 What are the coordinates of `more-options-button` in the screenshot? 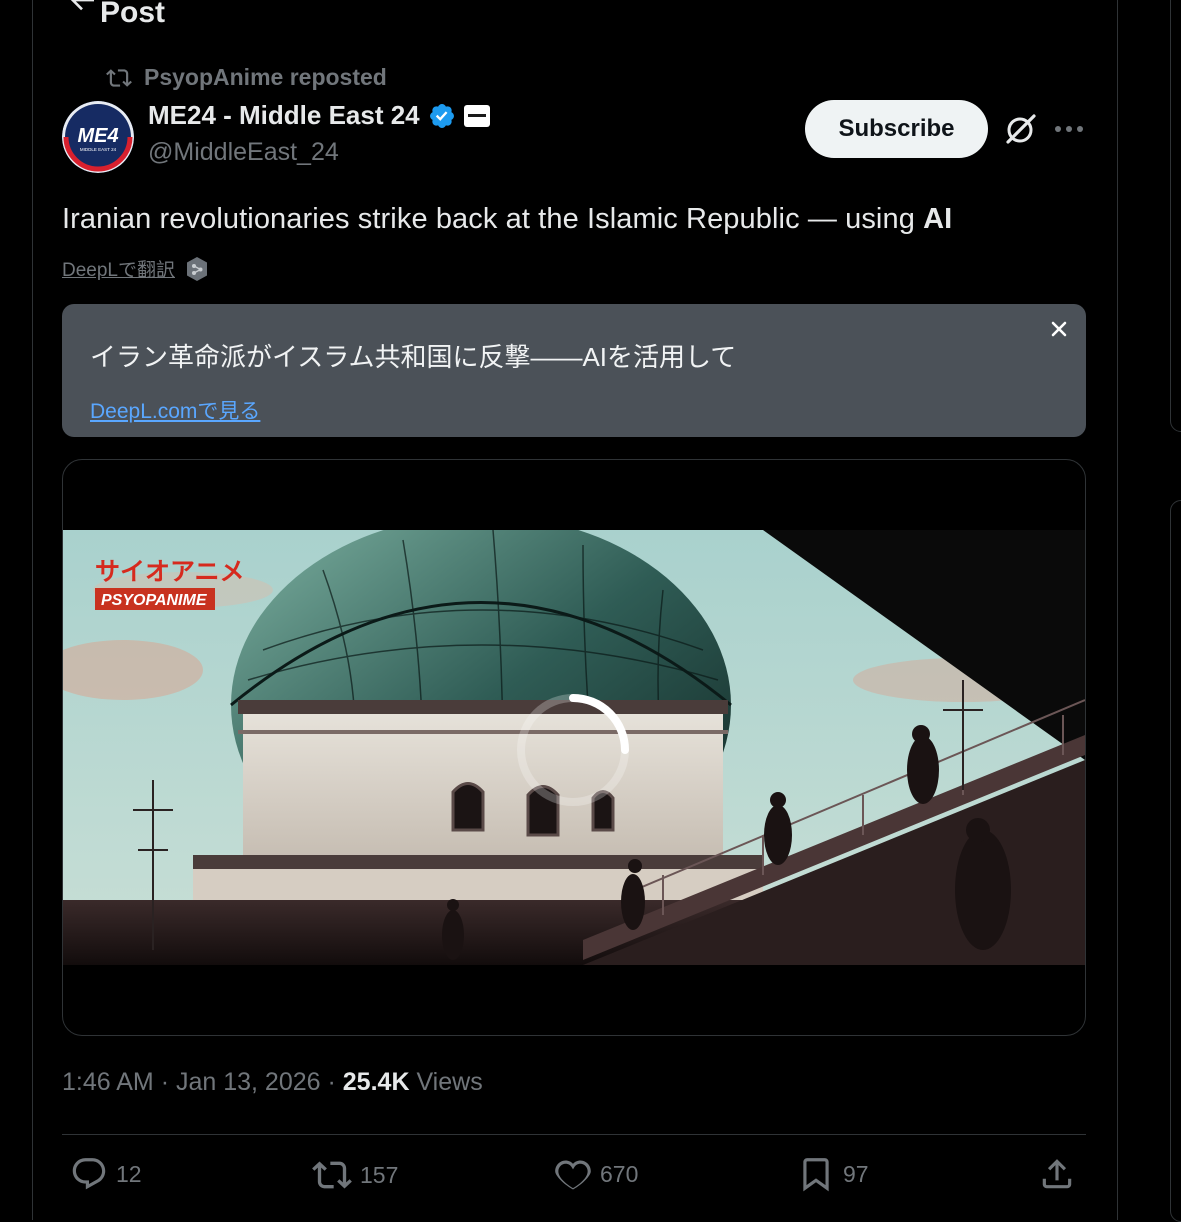 It's located at (1069, 129).